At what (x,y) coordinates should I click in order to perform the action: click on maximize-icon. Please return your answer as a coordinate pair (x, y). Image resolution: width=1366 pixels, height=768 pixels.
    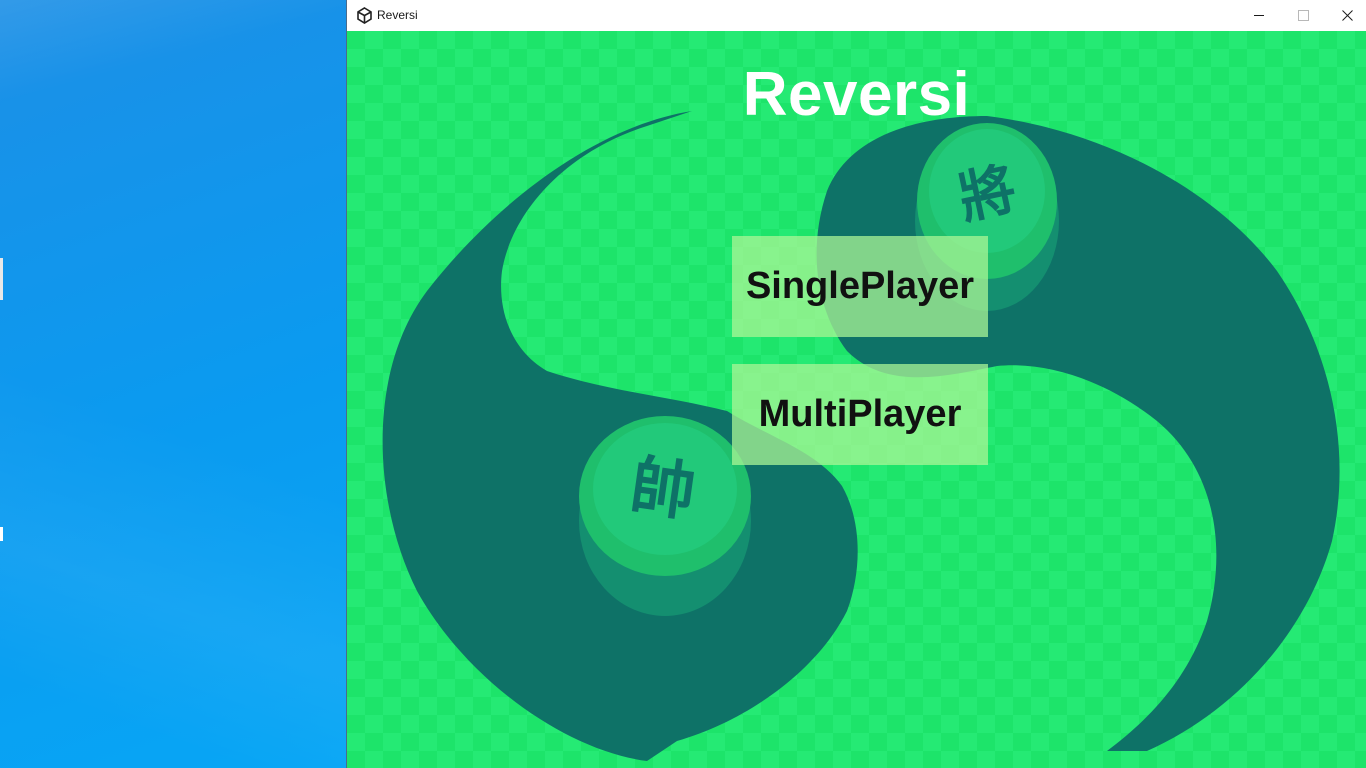
    Looking at the image, I should click on (1303, 15).